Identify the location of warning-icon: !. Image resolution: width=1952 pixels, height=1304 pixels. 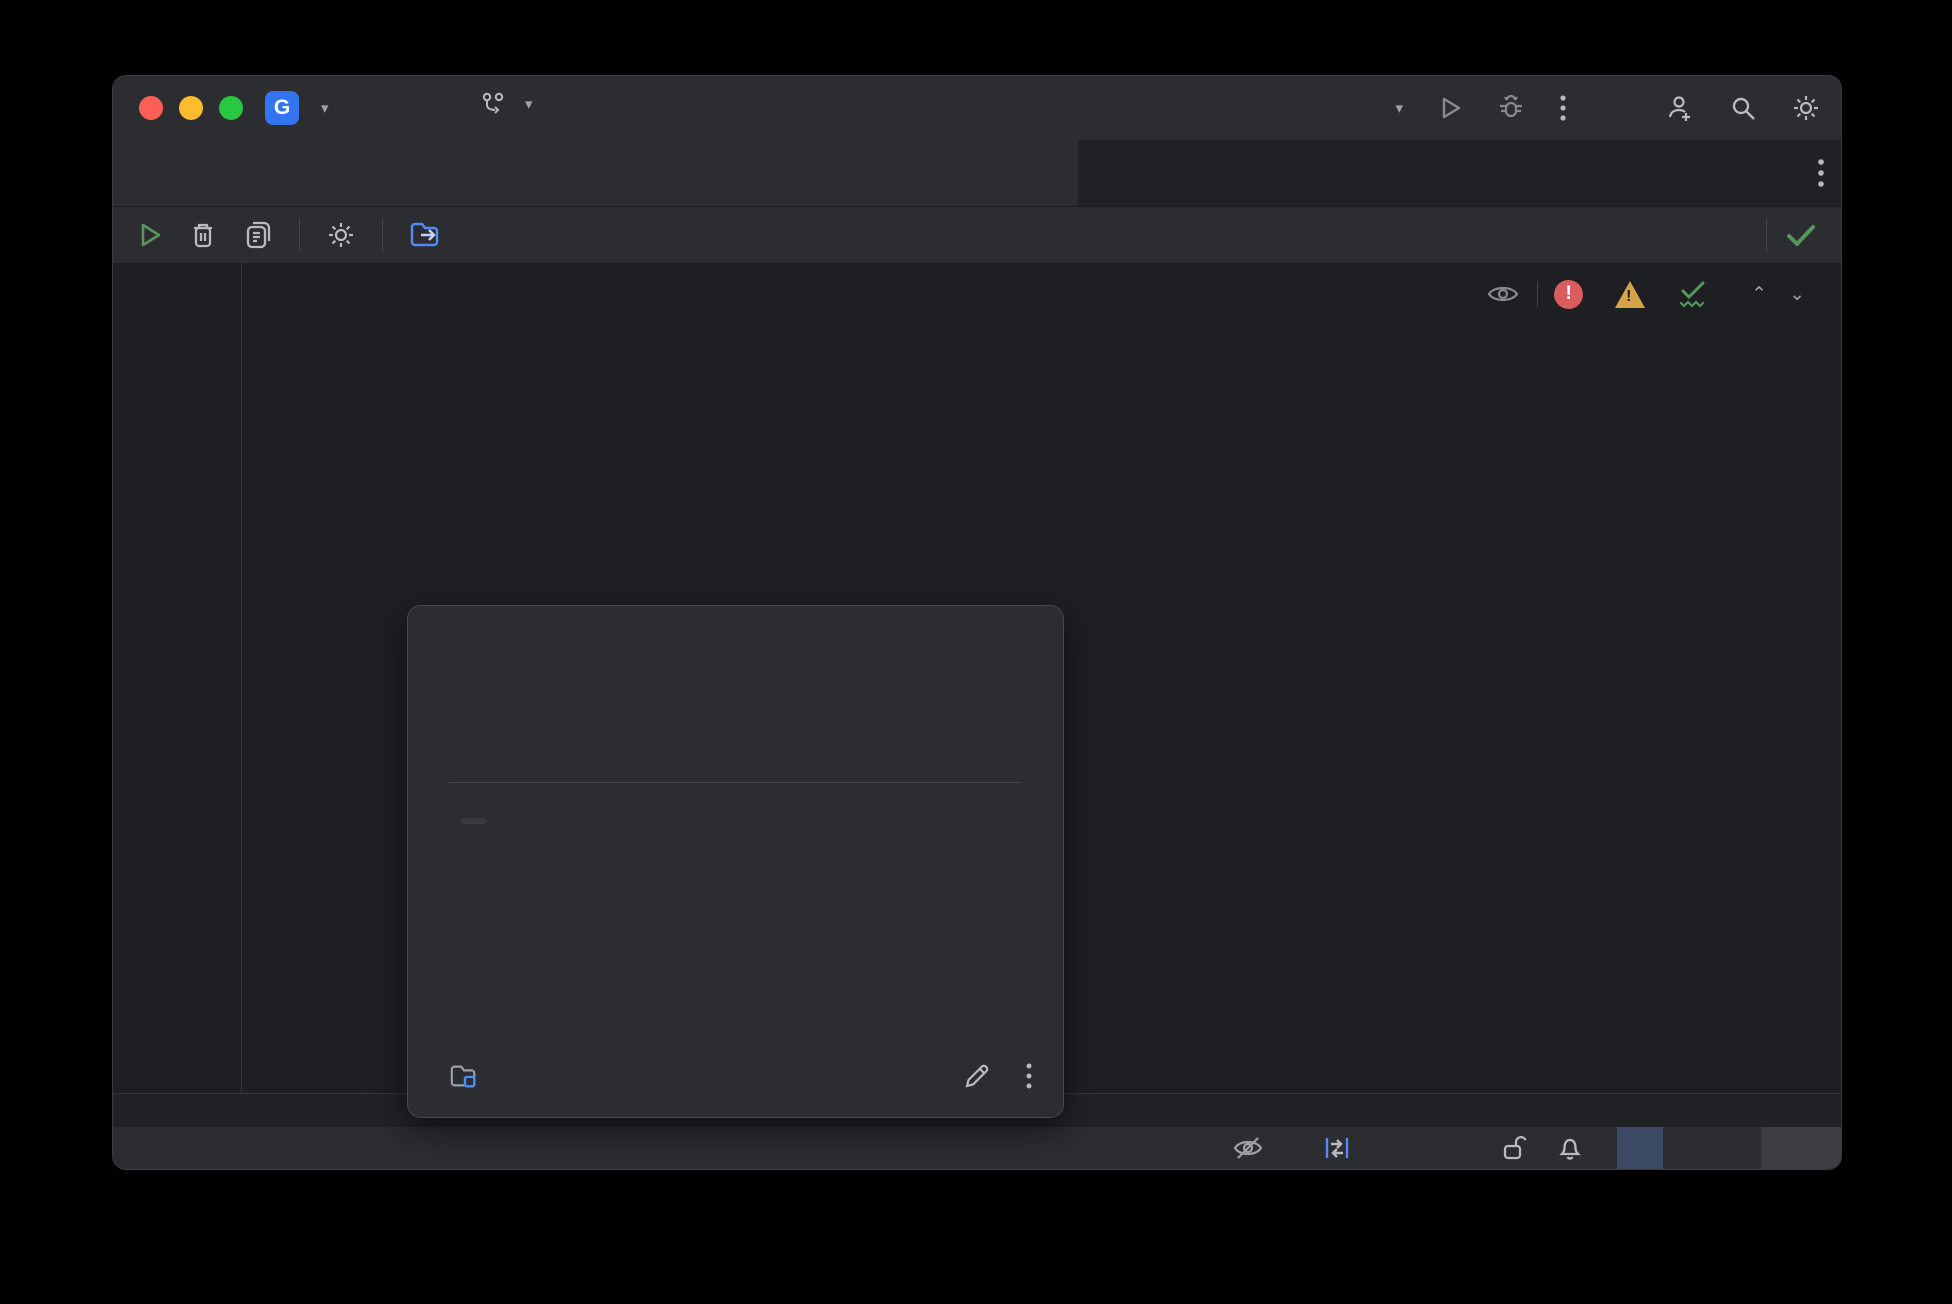
(1630, 294).